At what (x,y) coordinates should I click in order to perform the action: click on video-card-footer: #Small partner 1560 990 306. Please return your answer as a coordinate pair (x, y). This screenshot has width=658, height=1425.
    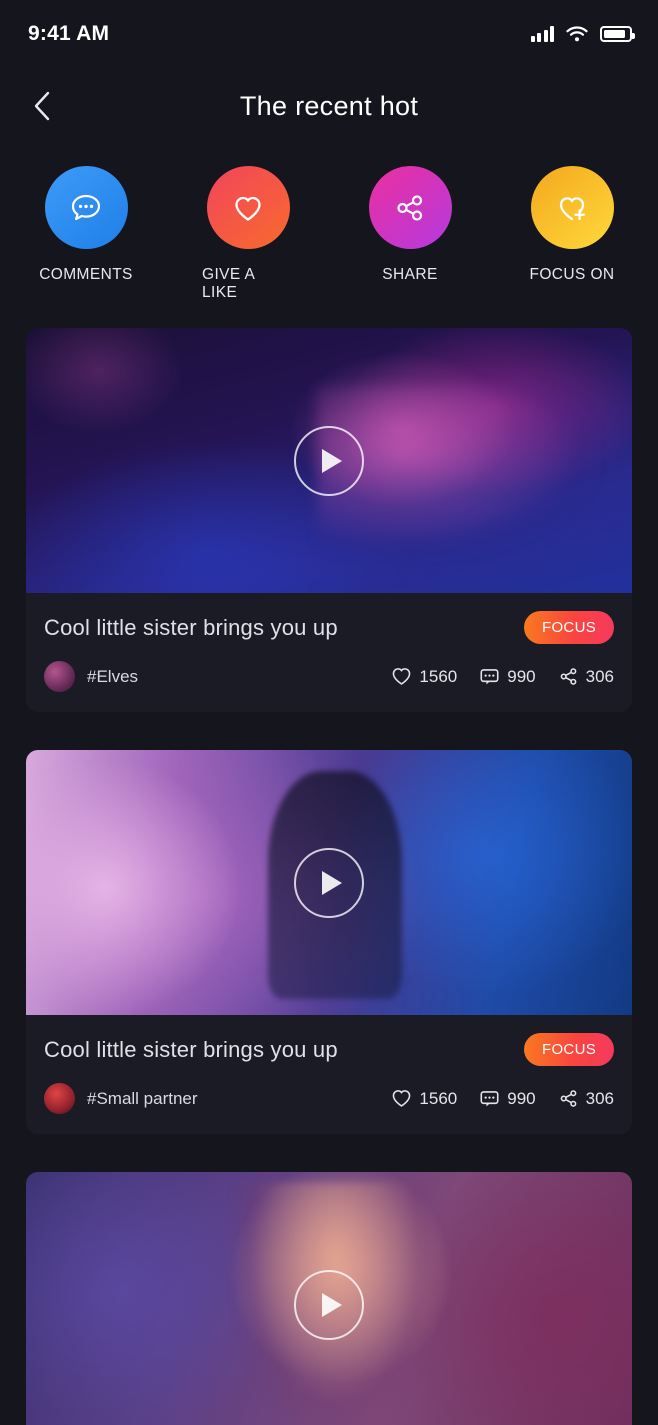
    Looking at the image, I should click on (329, 1098).